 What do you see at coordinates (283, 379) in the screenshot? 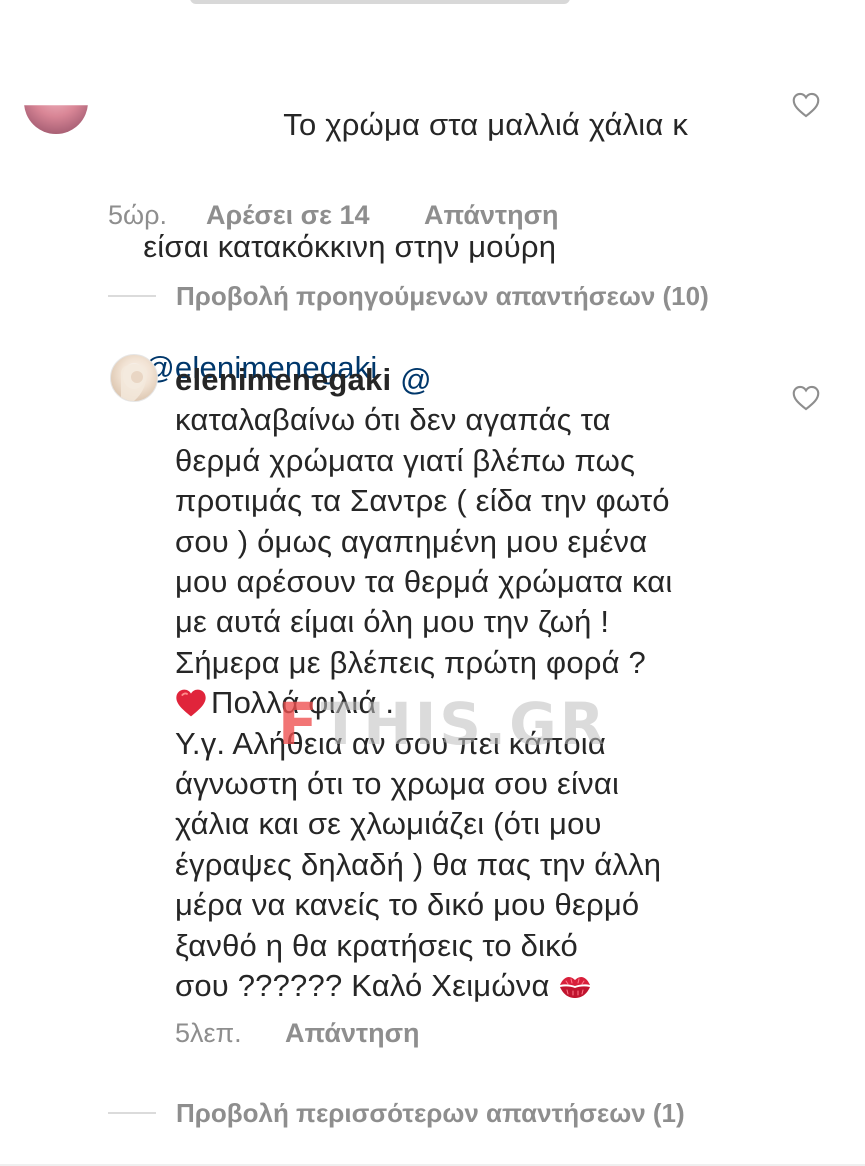
I see `reply-username: elenimenegaki` at bounding box center [283, 379].